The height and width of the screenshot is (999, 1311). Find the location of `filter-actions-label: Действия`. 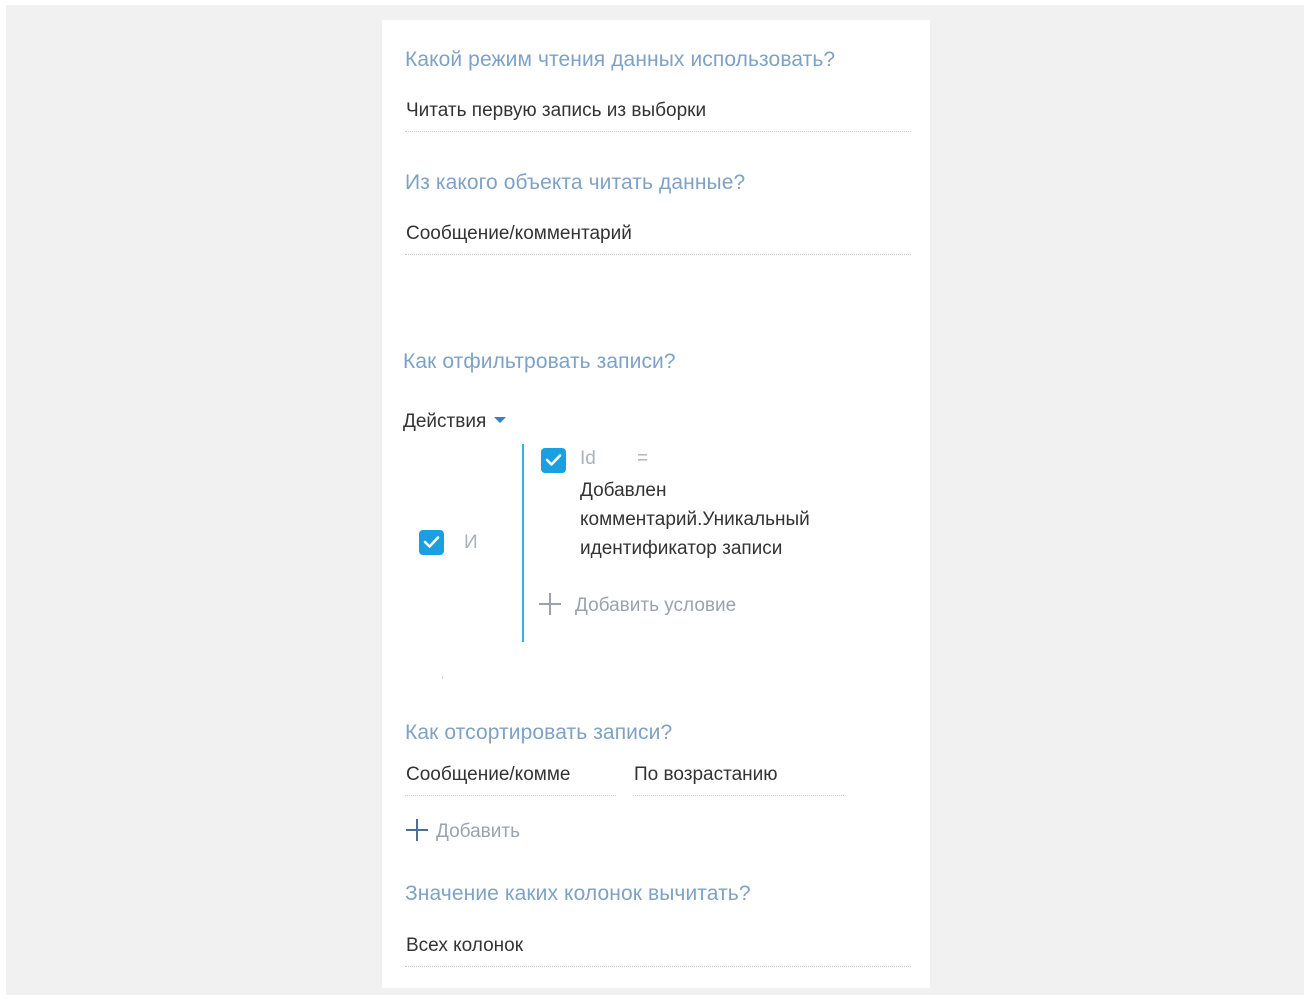

filter-actions-label: Действия is located at coordinates (445, 421).